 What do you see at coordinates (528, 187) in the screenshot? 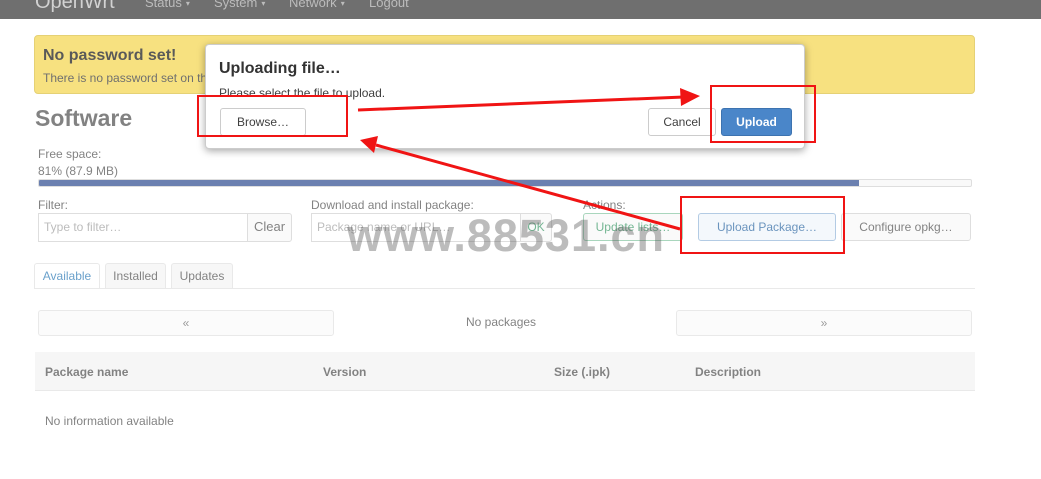
I see `arrow-to-browse-line` at bounding box center [528, 187].